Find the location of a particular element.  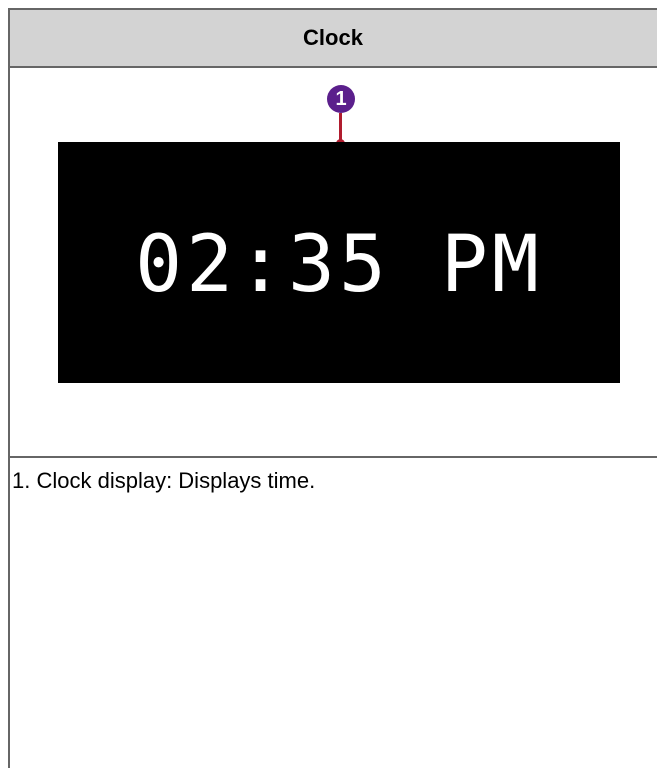

panel-header: Clock is located at coordinates (333, 39).